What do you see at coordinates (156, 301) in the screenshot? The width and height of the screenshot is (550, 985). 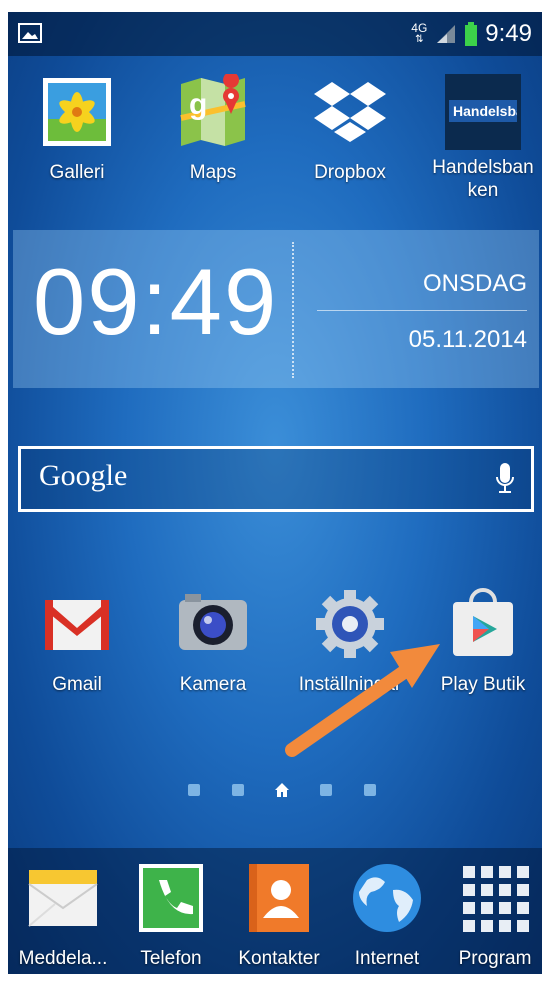 I see `clock-time: 09:49` at bounding box center [156, 301].